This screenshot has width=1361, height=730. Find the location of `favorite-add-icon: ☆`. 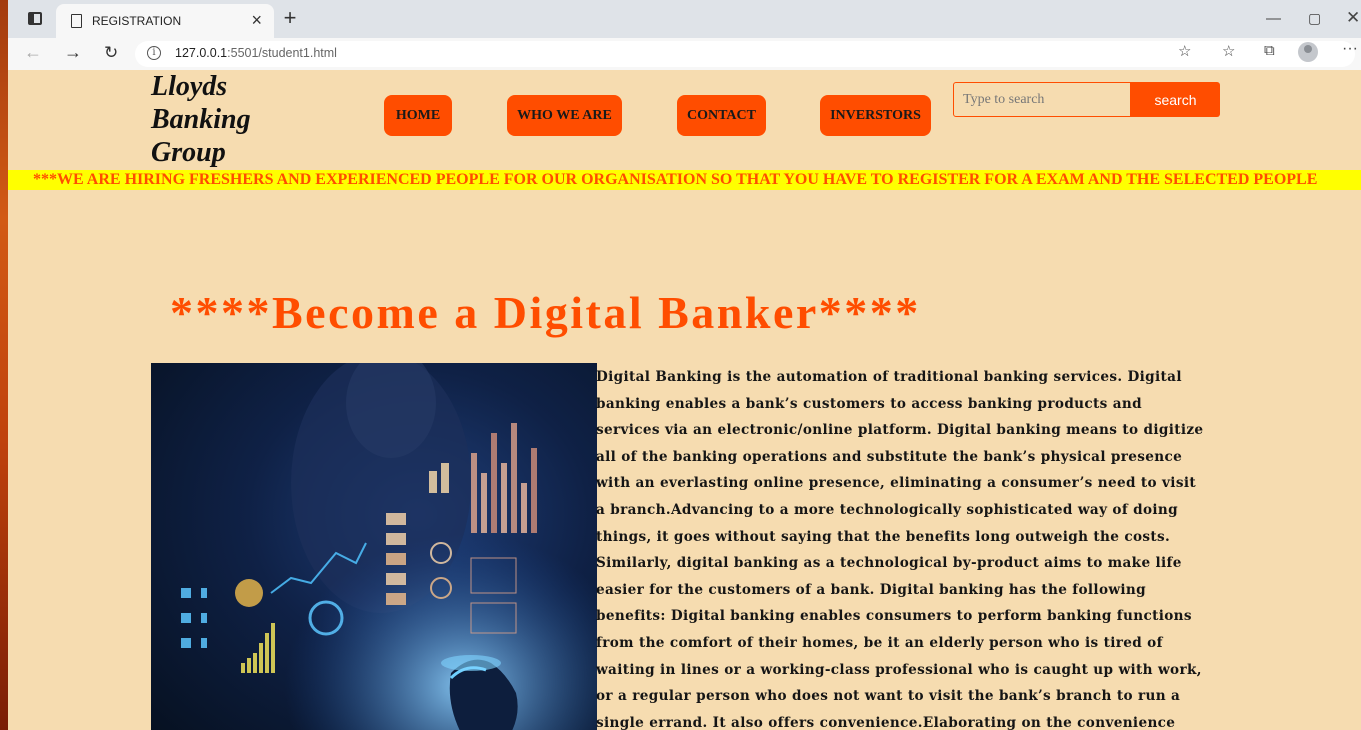

favorite-add-icon: ☆ is located at coordinates (1184, 51).